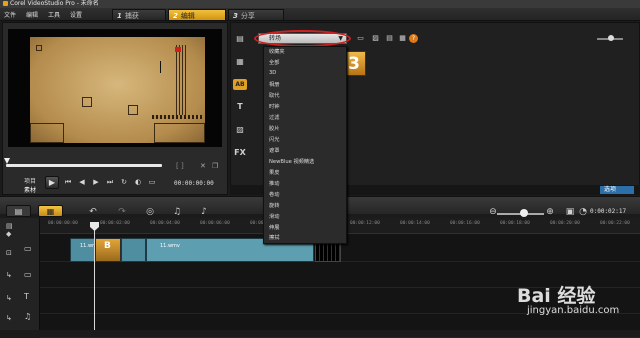 This screenshot has height=338, width=640. What do you see at coordinates (178, 49) in the screenshot?
I see `game-flag` at bounding box center [178, 49].